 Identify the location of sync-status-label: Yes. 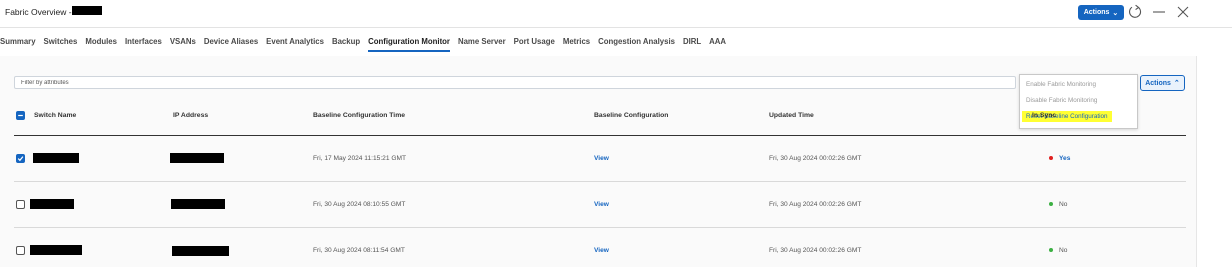
(1064, 158).